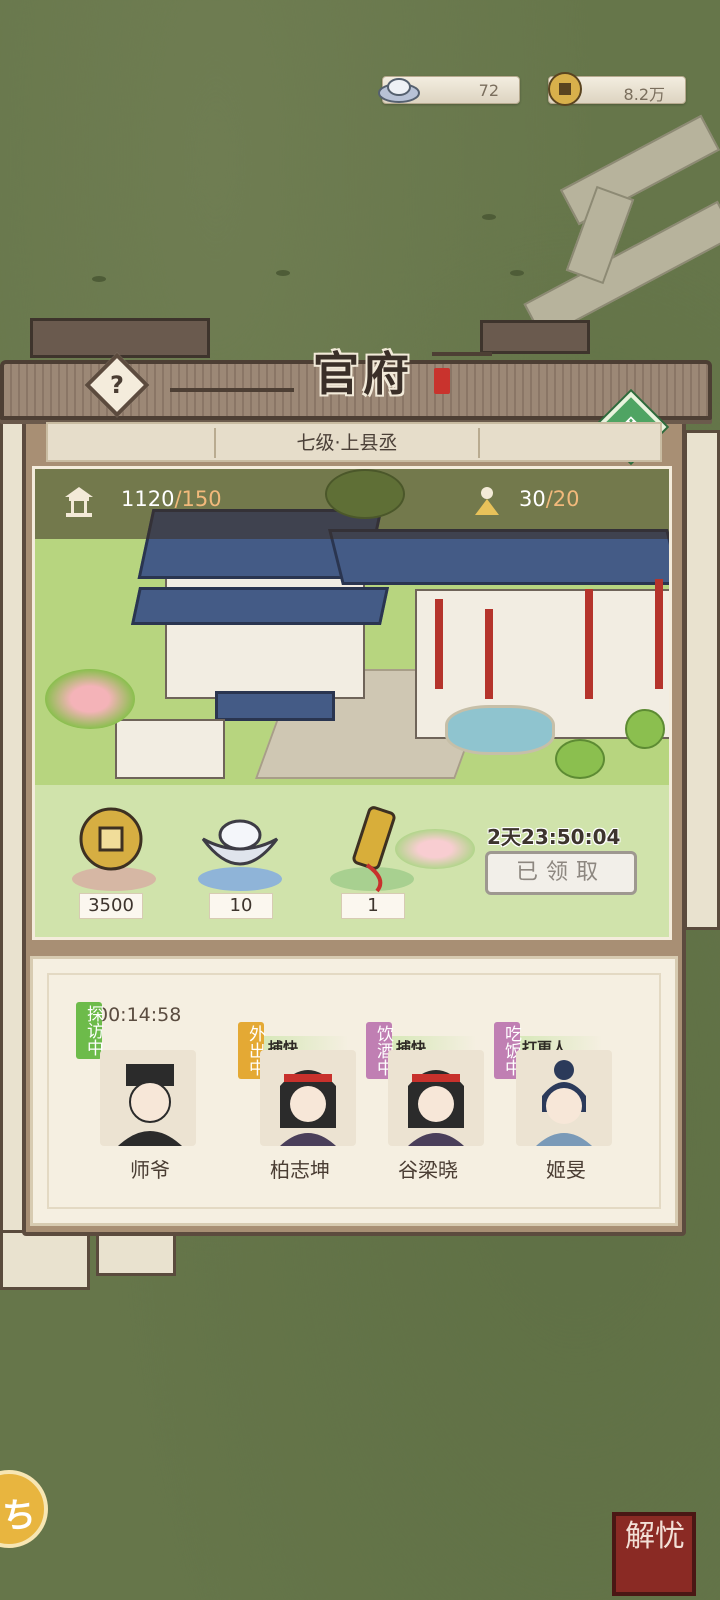 The height and width of the screenshot is (1600, 720). What do you see at coordinates (260, 606) in the screenshot?
I see `hall-roof-left-lower` at bounding box center [260, 606].